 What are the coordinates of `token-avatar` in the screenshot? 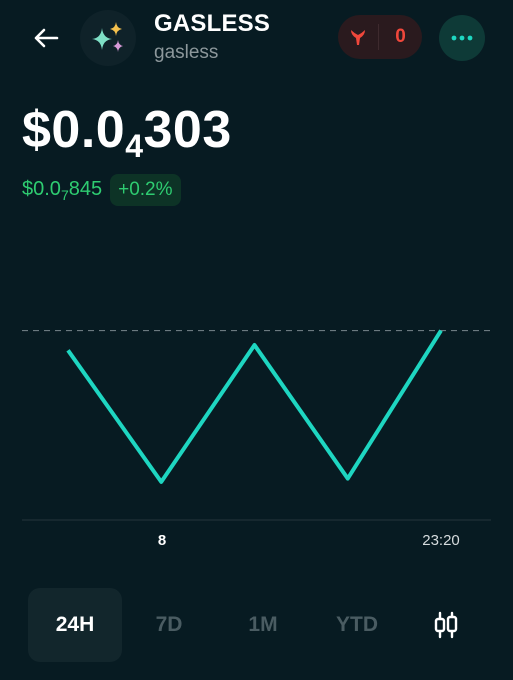 It's located at (108, 38).